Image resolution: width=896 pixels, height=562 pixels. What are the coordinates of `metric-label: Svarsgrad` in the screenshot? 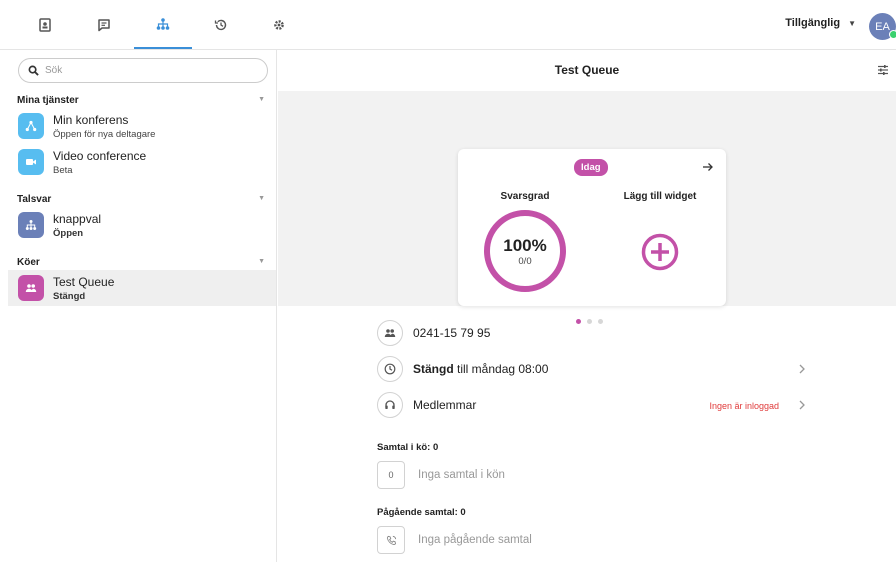 It's located at (525, 196).